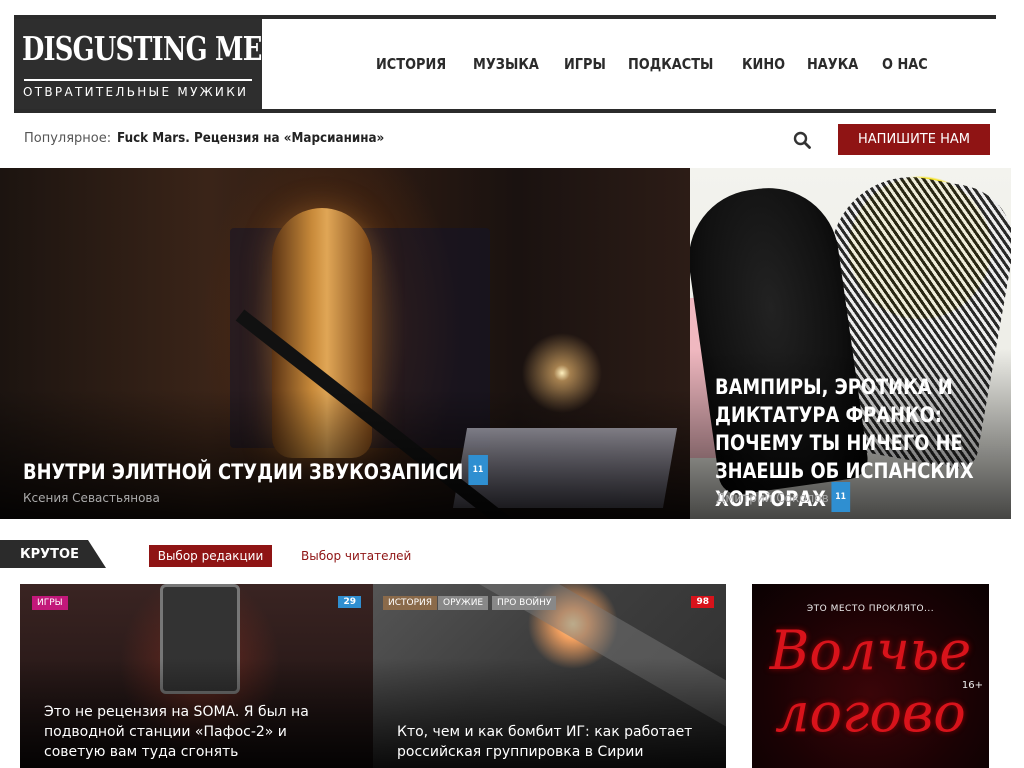  I want to click on logo-title: DISGUSTING MEN, so click(153, 48).